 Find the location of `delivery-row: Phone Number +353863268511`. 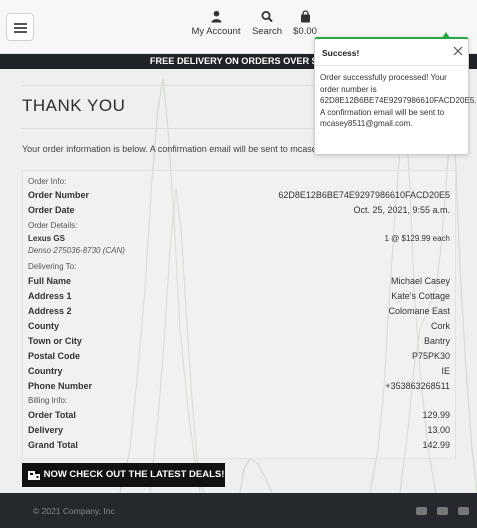

delivery-row: Phone Number +353863268511 is located at coordinates (239, 386).